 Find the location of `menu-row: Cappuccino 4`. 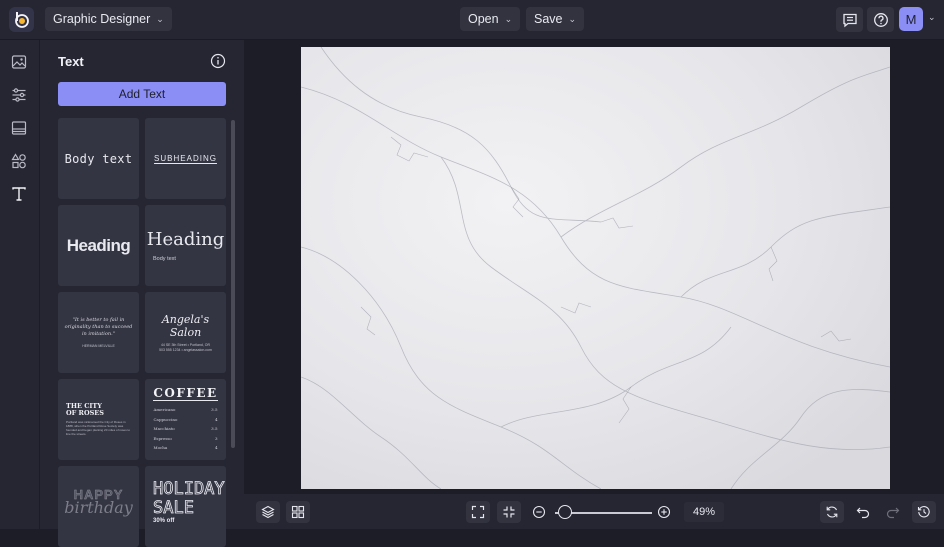

menu-row: Cappuccino 4 is located at coordinates (185, 419).